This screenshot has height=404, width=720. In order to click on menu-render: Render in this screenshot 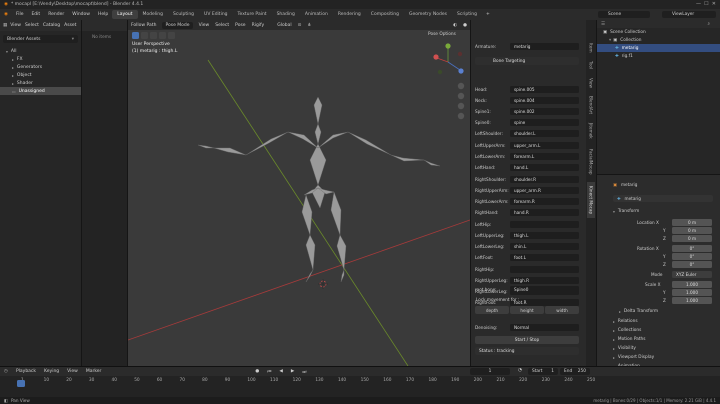, I will do `click(56, 14)`.